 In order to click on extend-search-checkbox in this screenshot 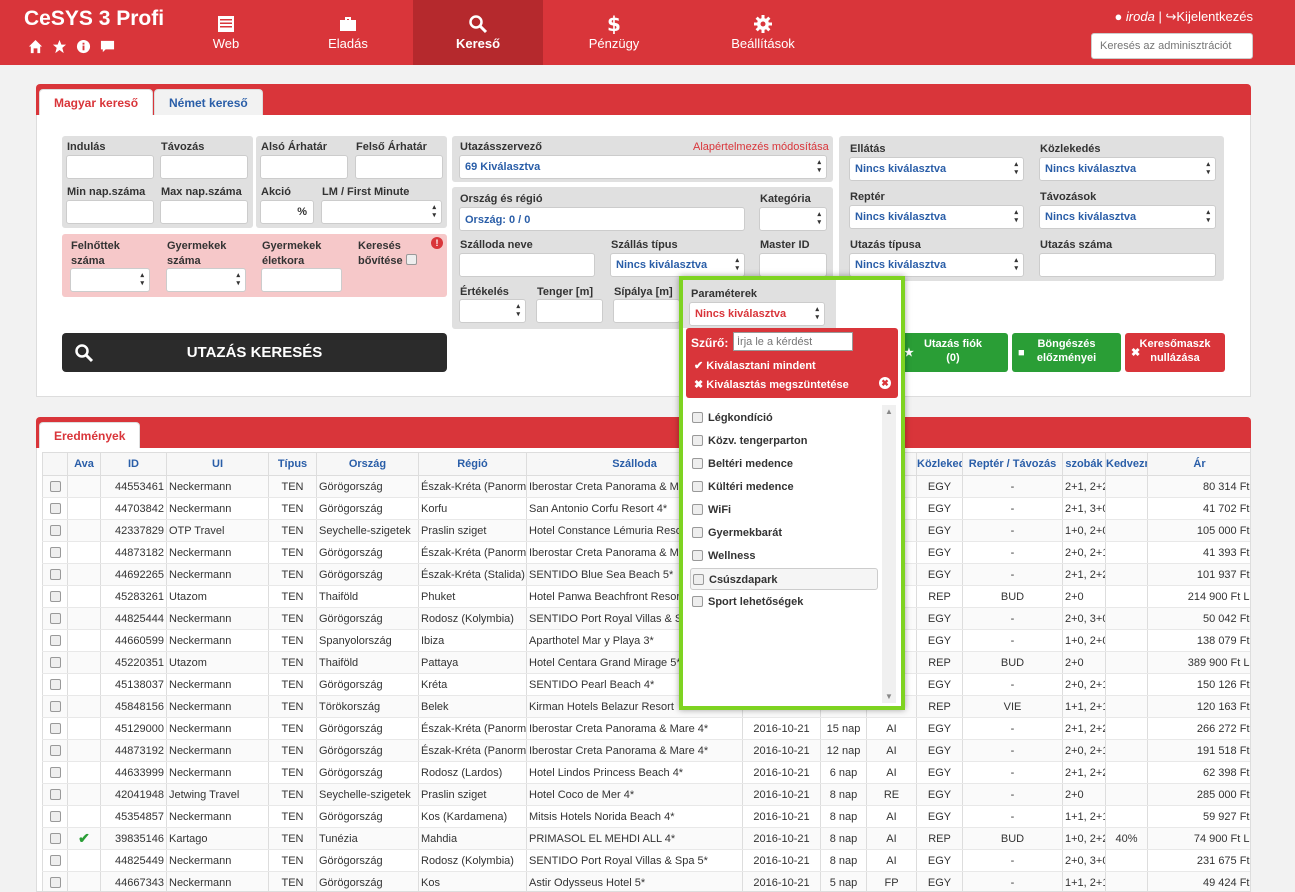, I will do `click(411, 259)`.